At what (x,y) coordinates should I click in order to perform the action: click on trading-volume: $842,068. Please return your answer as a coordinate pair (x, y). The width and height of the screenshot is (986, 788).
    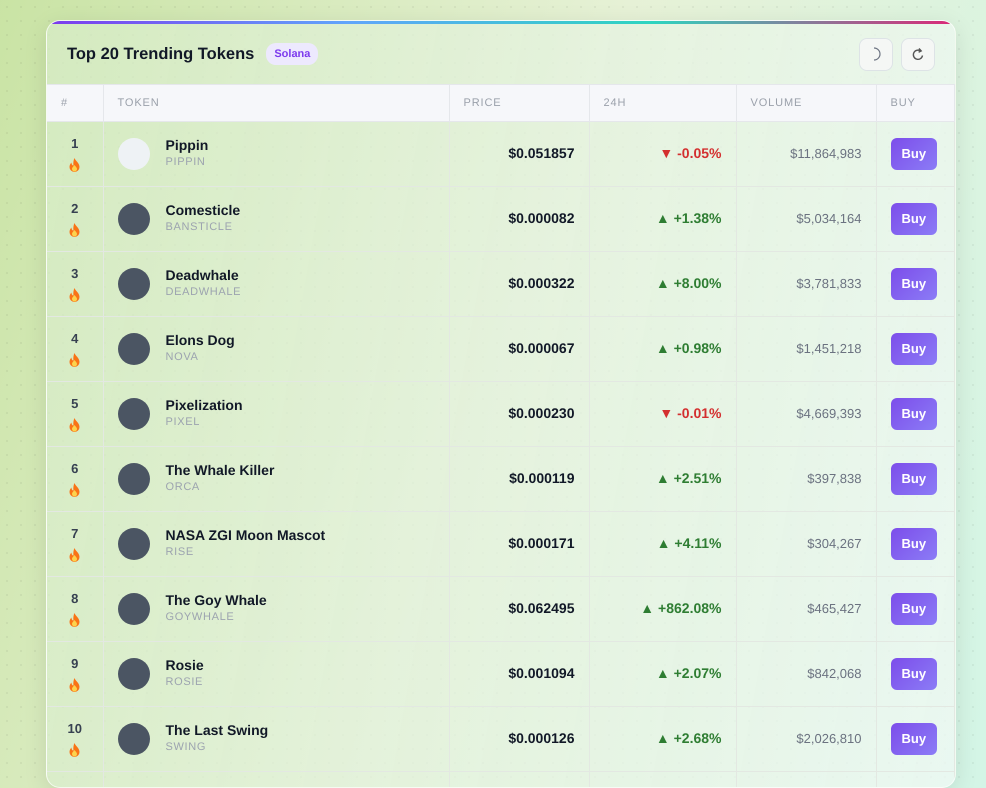
    Looking at the image, I should click on (834, 673).